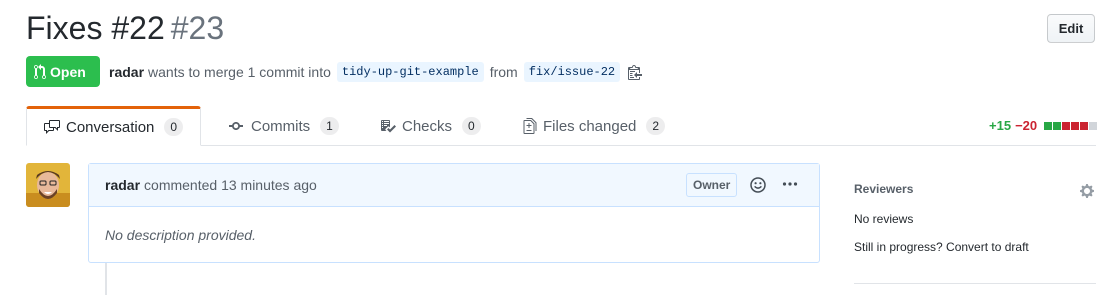 The height and width of the screenshot is (295, 1112). What do you see at coordinates (1071, 28) in the screenshot?
I see `edit-button: Edit` at bounding box center [1071, 28].